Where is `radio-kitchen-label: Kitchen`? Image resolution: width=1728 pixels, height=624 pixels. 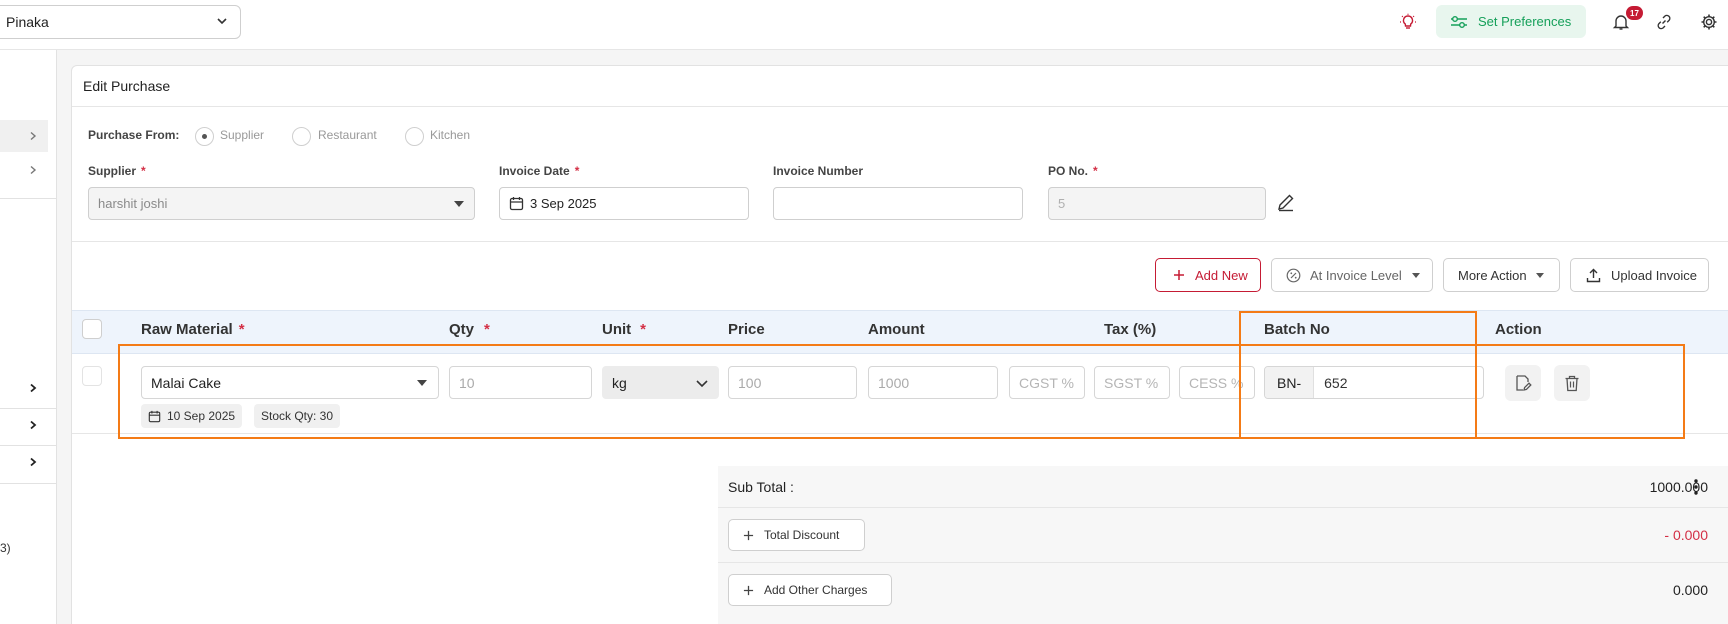 radio-kitchen-label: Kitchen is located at coordinates (450, 135).